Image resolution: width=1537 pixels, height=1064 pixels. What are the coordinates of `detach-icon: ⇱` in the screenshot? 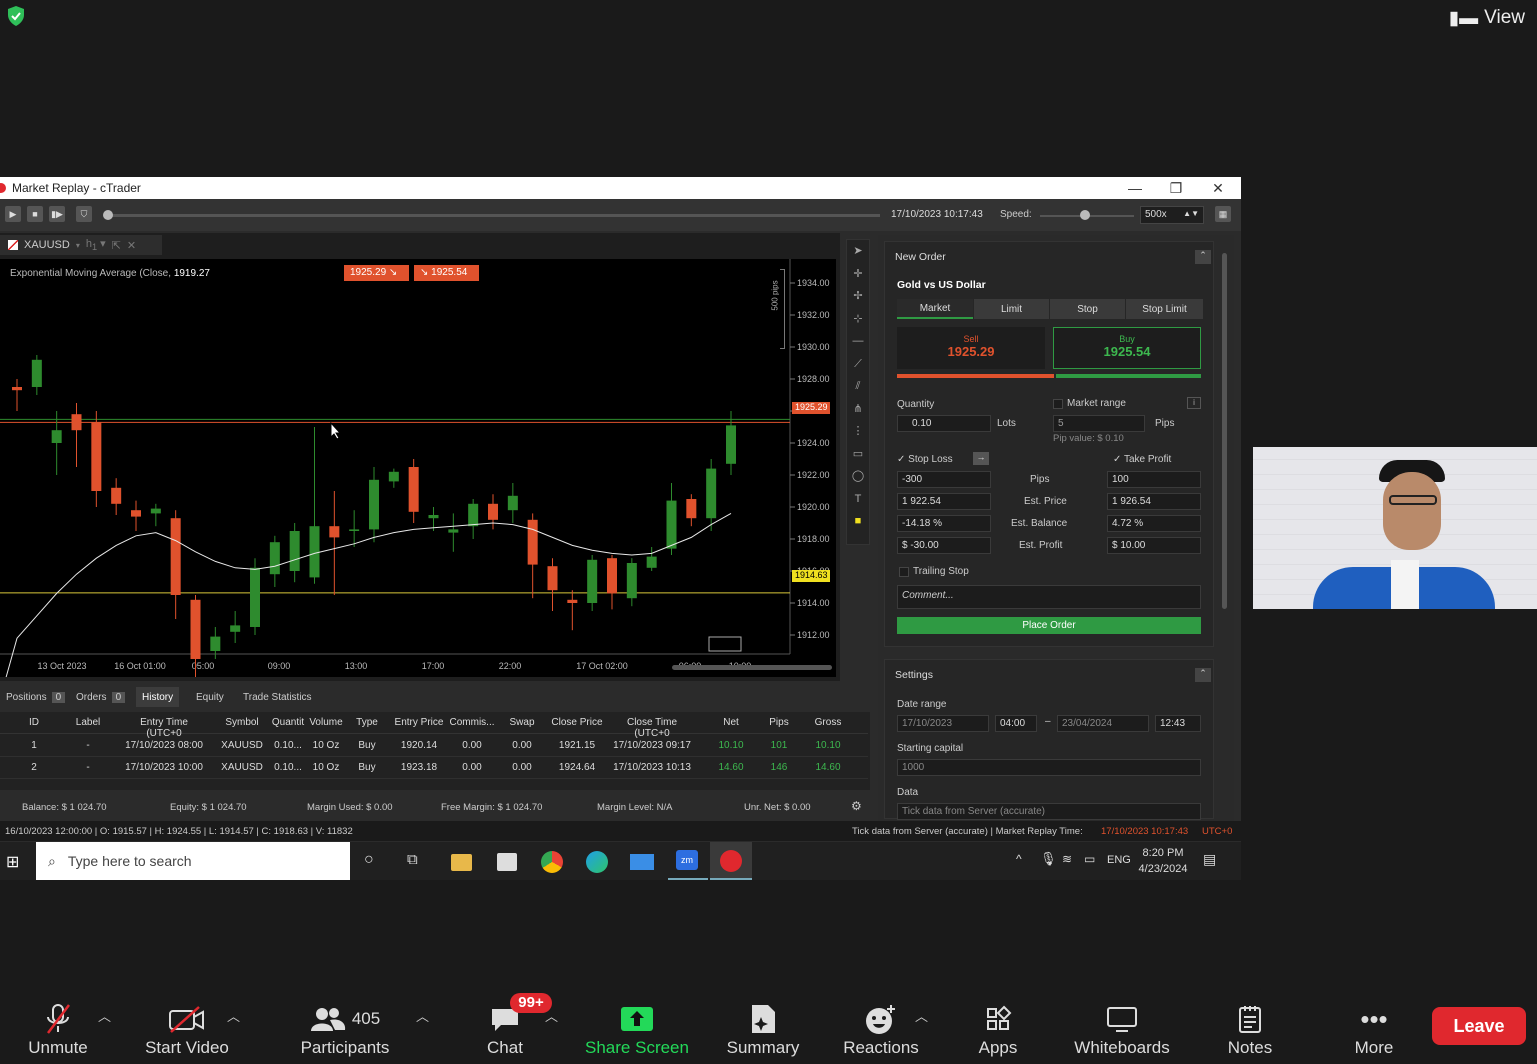 It's located at (116, 245).